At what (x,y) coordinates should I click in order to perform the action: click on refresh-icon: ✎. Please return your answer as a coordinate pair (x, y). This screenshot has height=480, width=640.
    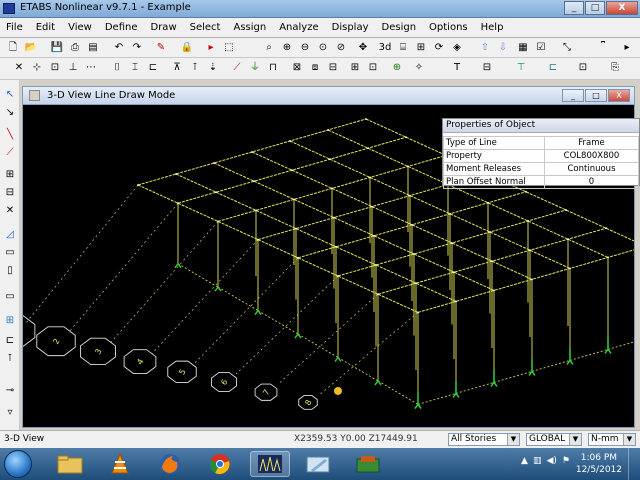
    Looking at the image, I should click on (161, 47).